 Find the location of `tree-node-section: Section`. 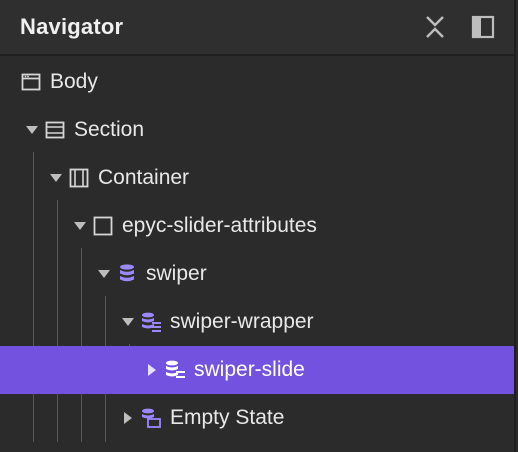

tree-node-section: Section is located at coordinates (257, 130).